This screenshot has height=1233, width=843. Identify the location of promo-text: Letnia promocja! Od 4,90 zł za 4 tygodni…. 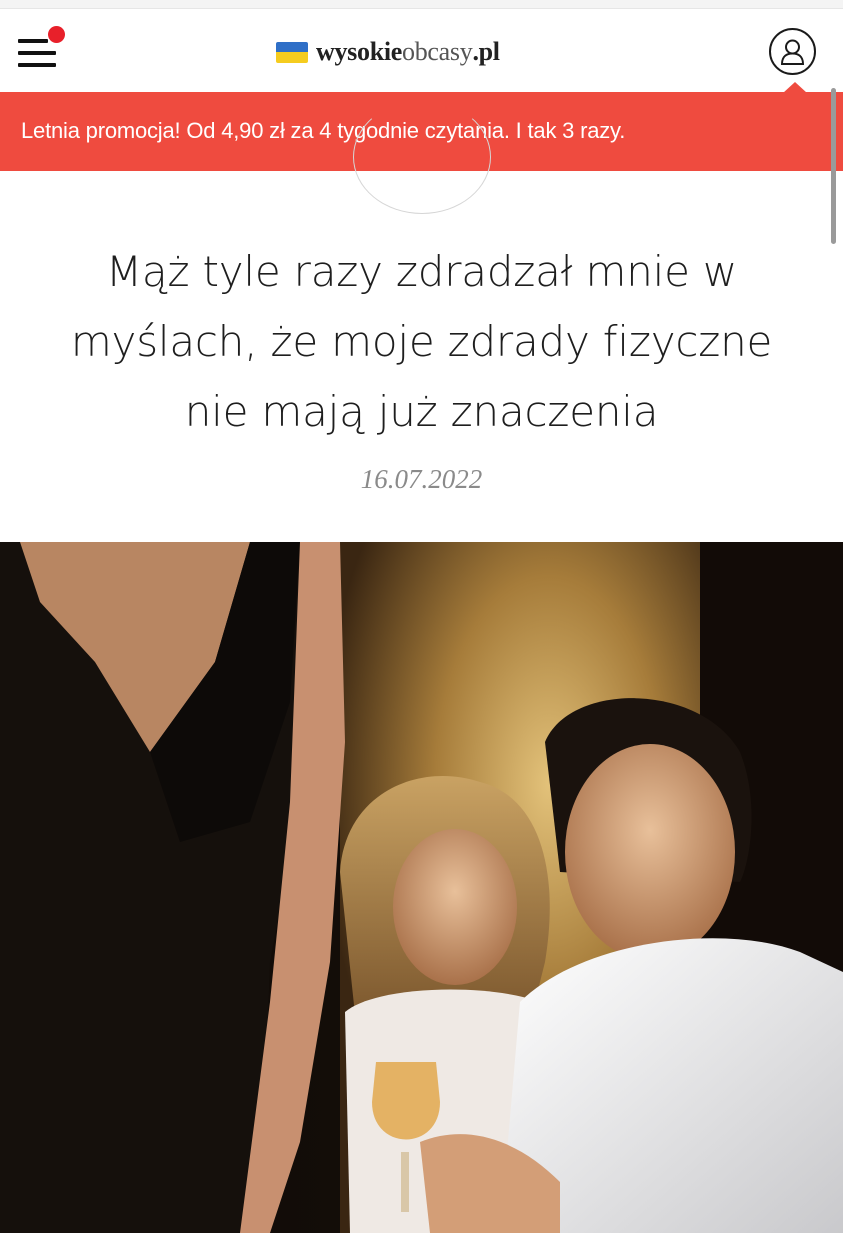
(323, 130).